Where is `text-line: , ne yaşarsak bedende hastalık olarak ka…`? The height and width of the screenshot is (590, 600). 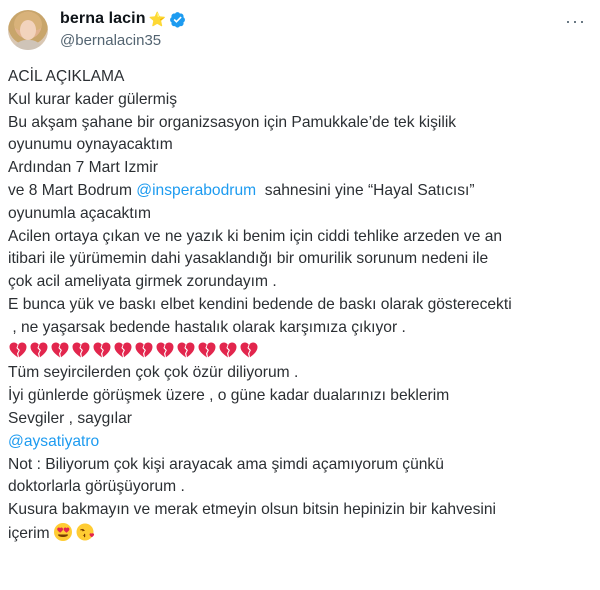
text-line: , ne yaşarsak bedende hastalık olarak ka… is located at coordinates (207, 327).